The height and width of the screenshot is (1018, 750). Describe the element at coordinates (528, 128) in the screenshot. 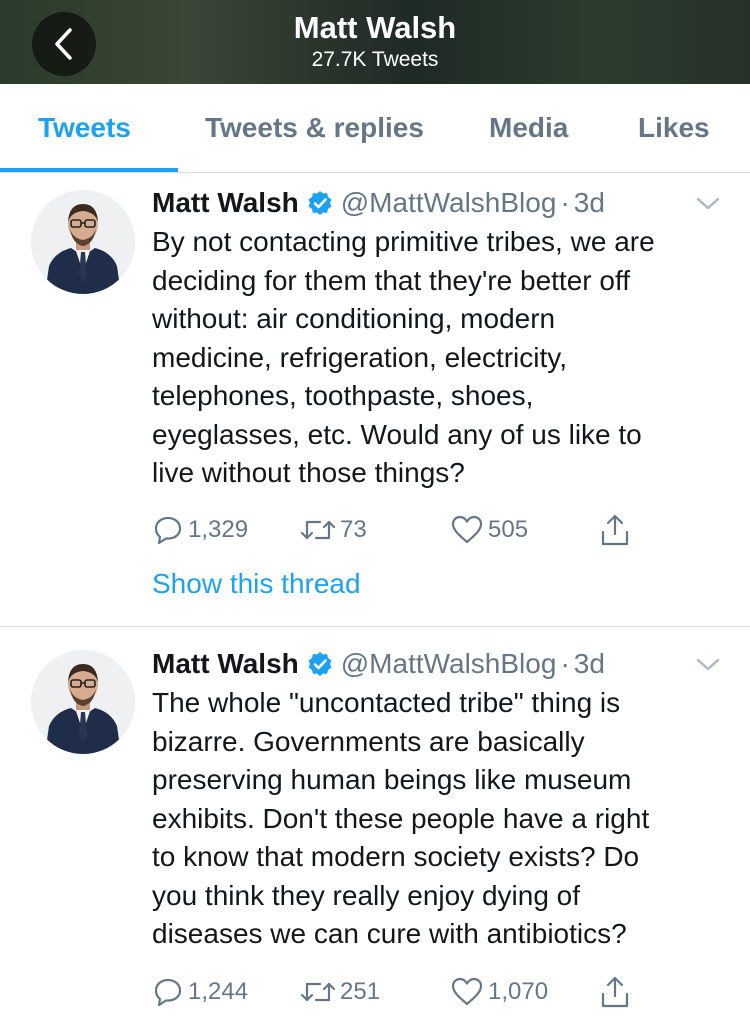

I see `tab-media: Media` at that location.